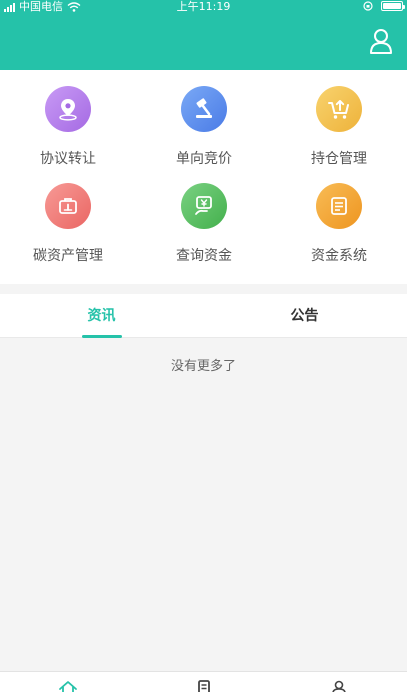 This screenshot has width=407, height=692. I want to click on money-hand-icon, so click(204, 206).